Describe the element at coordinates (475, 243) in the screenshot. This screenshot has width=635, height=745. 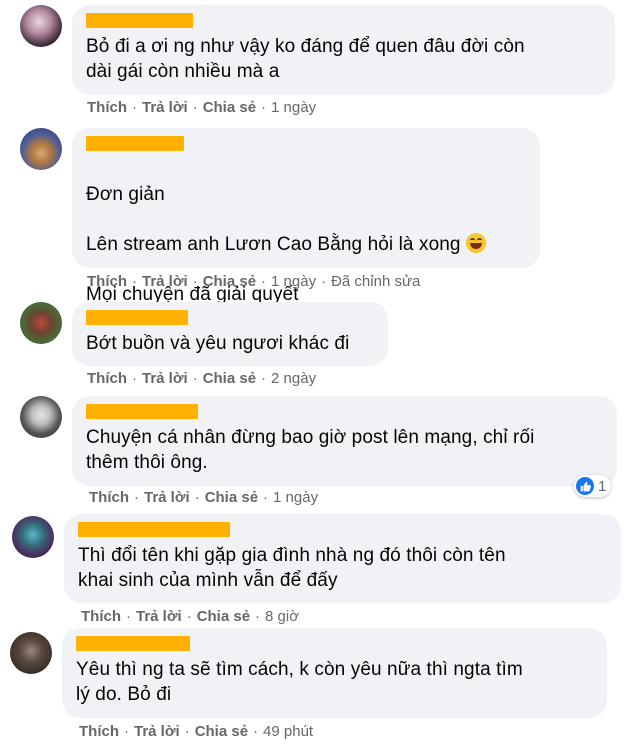
I see `grinning-face-icon` at that location.